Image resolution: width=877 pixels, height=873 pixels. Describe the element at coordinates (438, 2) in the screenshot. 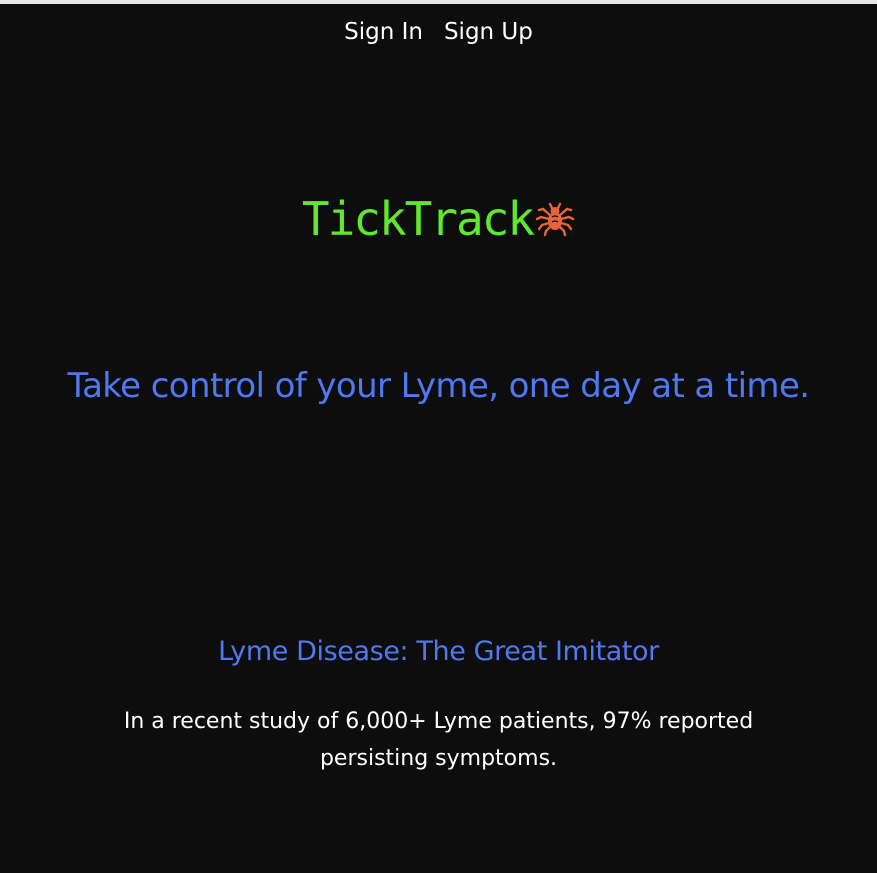

I see `top-border` at that location.